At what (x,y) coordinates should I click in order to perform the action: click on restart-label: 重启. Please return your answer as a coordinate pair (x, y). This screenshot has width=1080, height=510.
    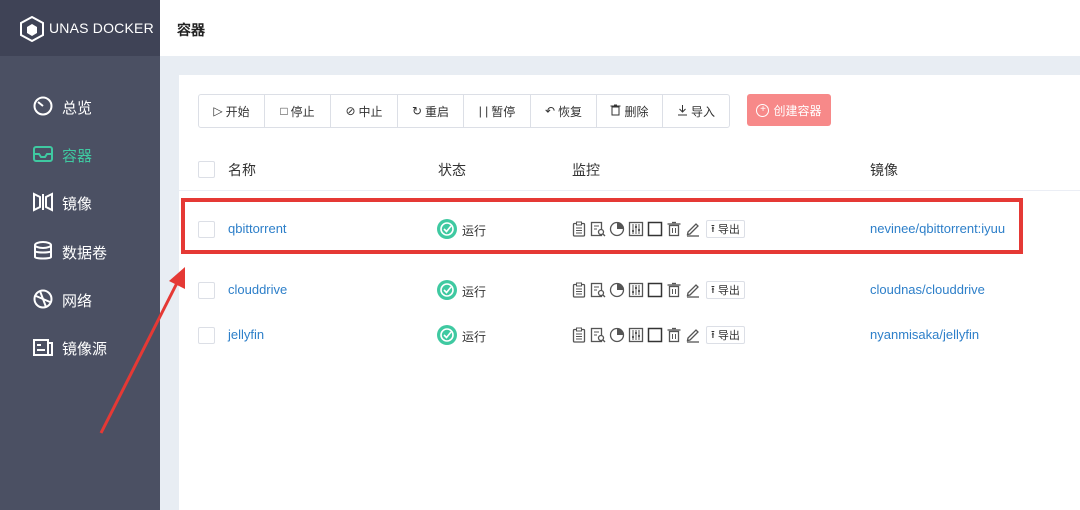
    Looking at the image, I should click on (437, 111).